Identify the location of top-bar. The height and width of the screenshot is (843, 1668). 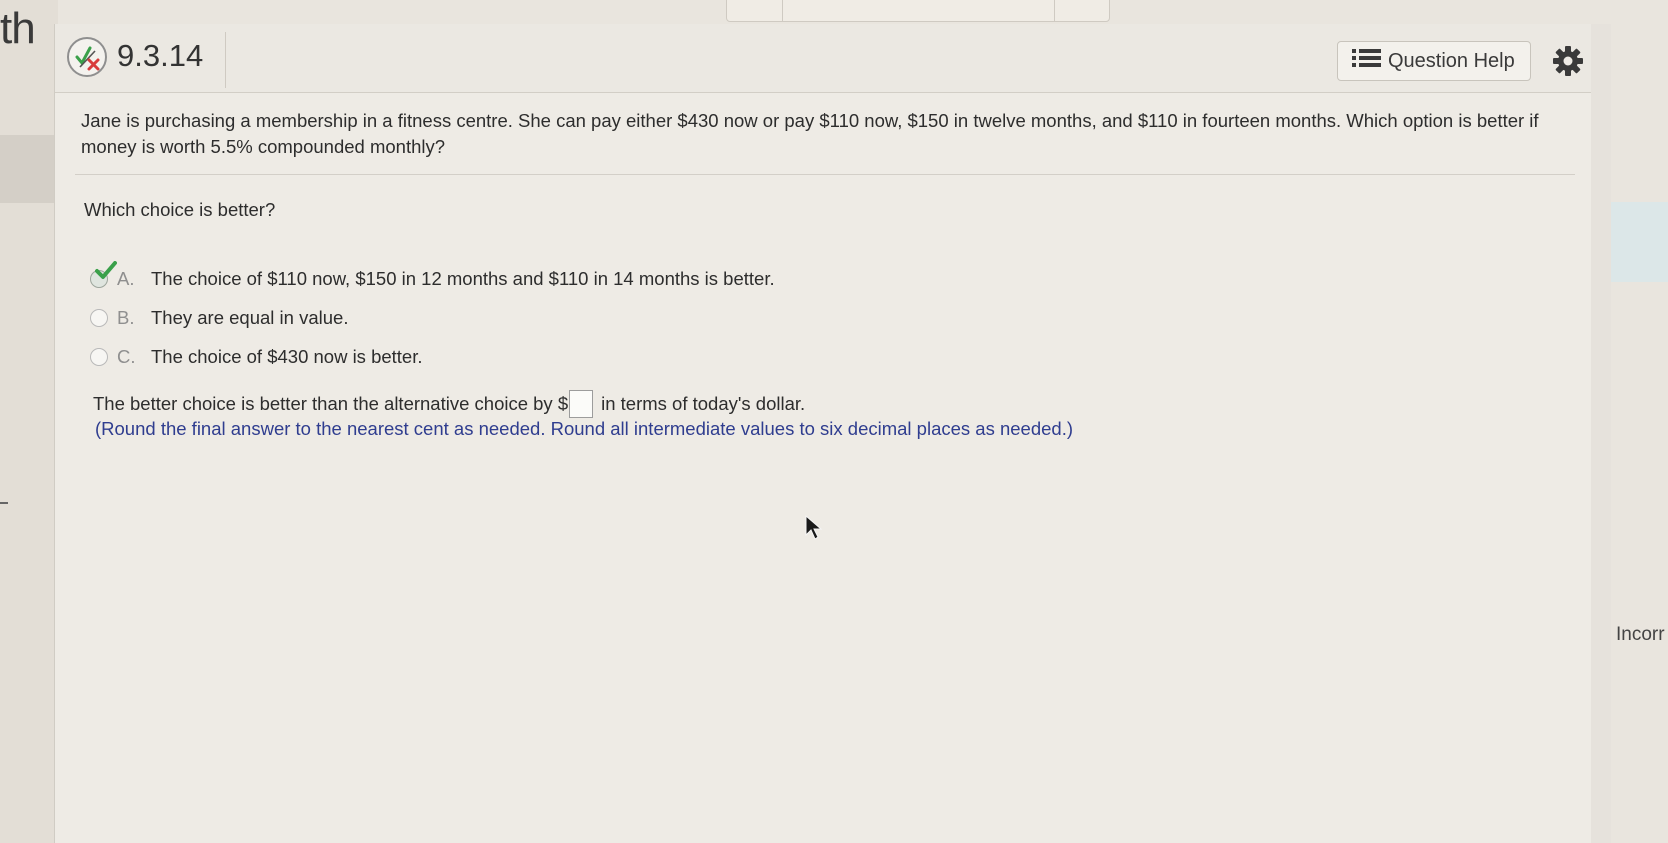
(863, 12).